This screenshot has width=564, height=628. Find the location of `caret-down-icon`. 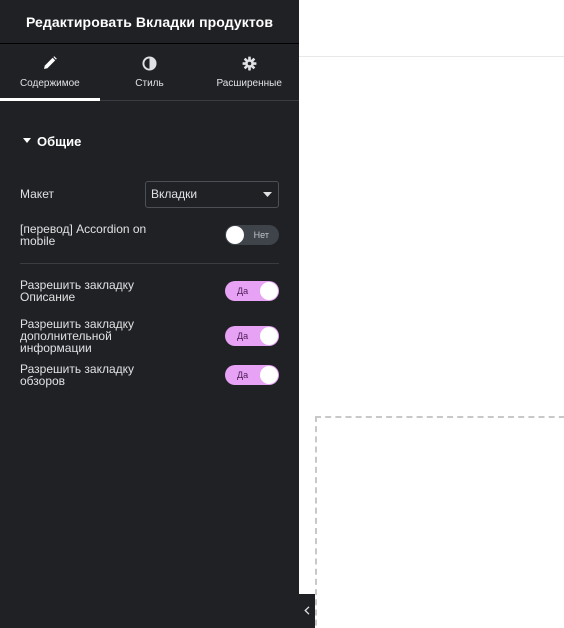

caret-down-icon is located at coordinates (27, 141).